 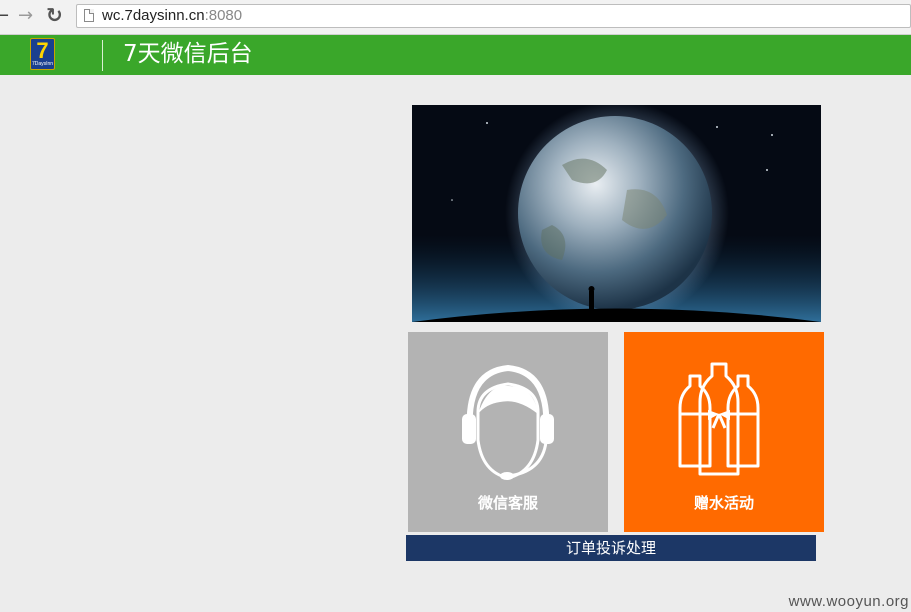 I want to click on url-host: wc.7daysinn.cn, so click(x=153, y=15).